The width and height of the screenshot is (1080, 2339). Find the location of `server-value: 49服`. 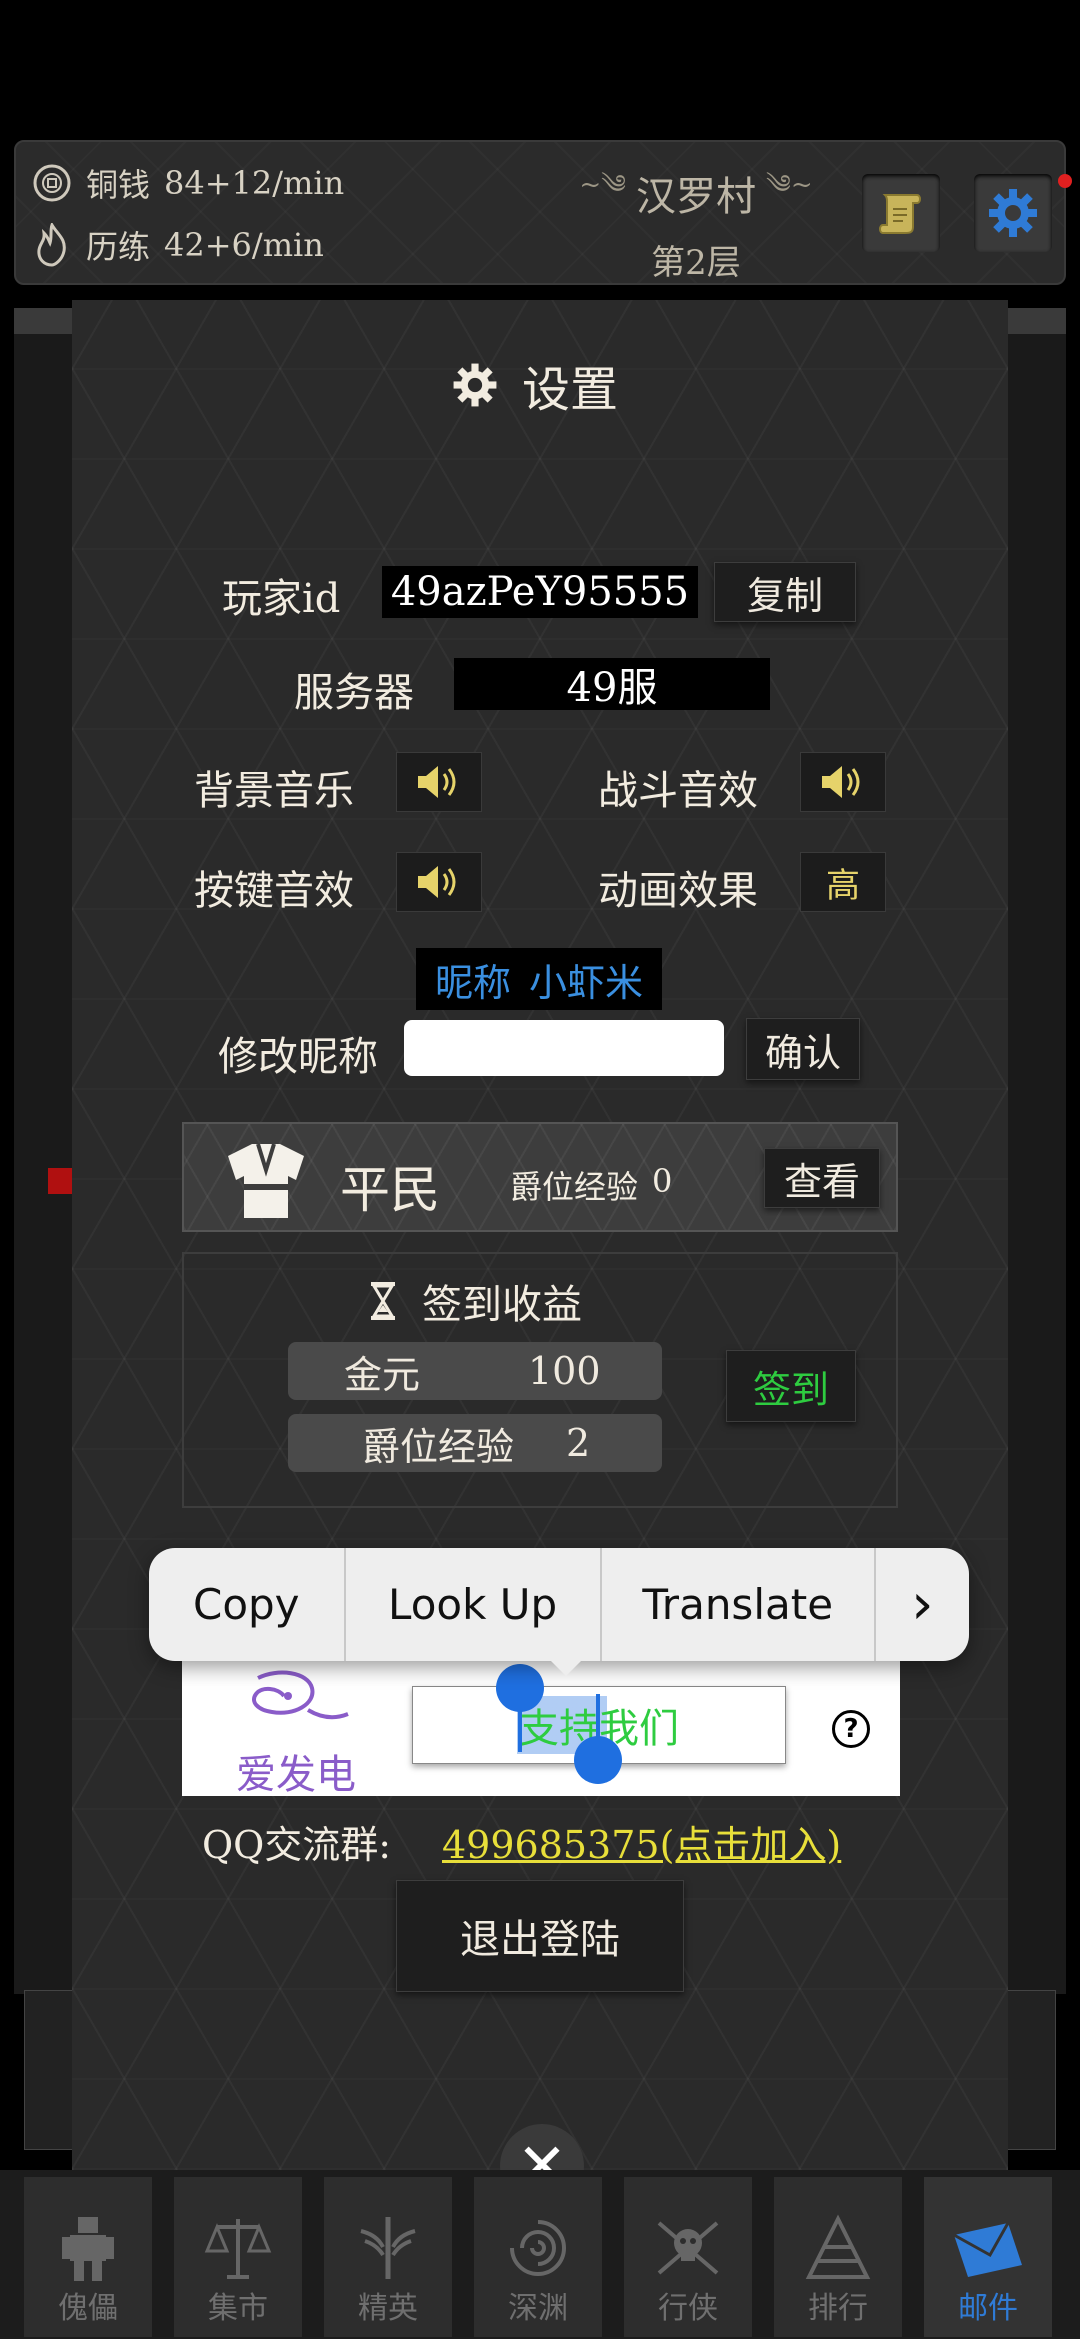

server-value: 49服 is located at coordinates (612, 684).